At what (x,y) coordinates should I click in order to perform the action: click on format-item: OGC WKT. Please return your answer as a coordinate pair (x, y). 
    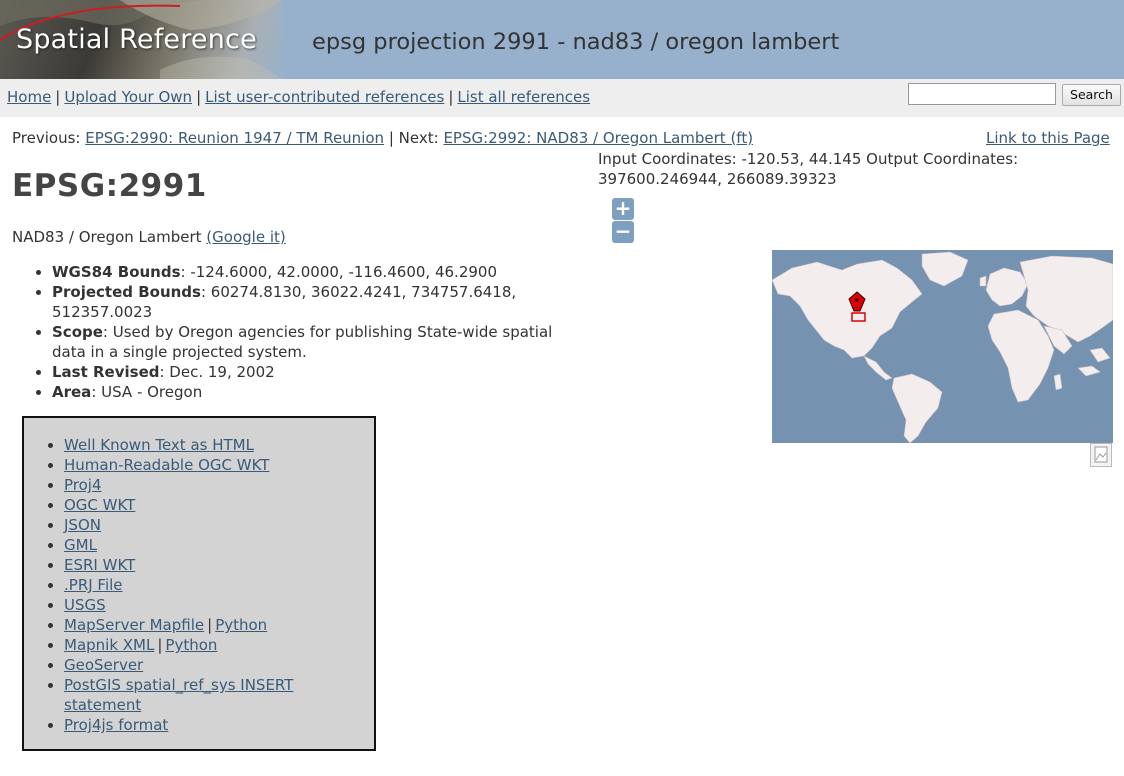
    Looking at the image, I should click on (214, 505).